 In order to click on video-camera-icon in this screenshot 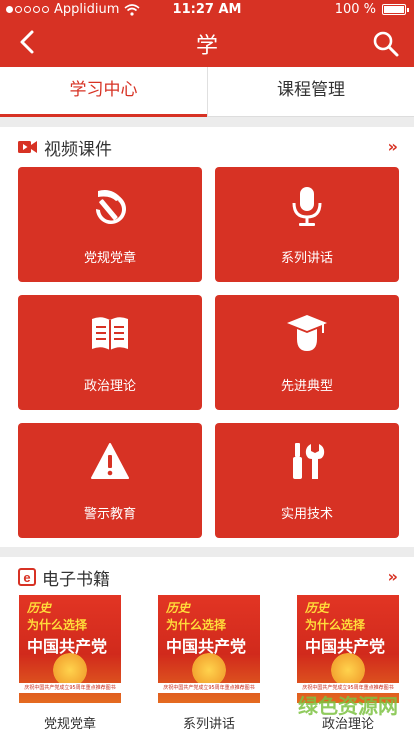, I will do `click(27, 147)`.